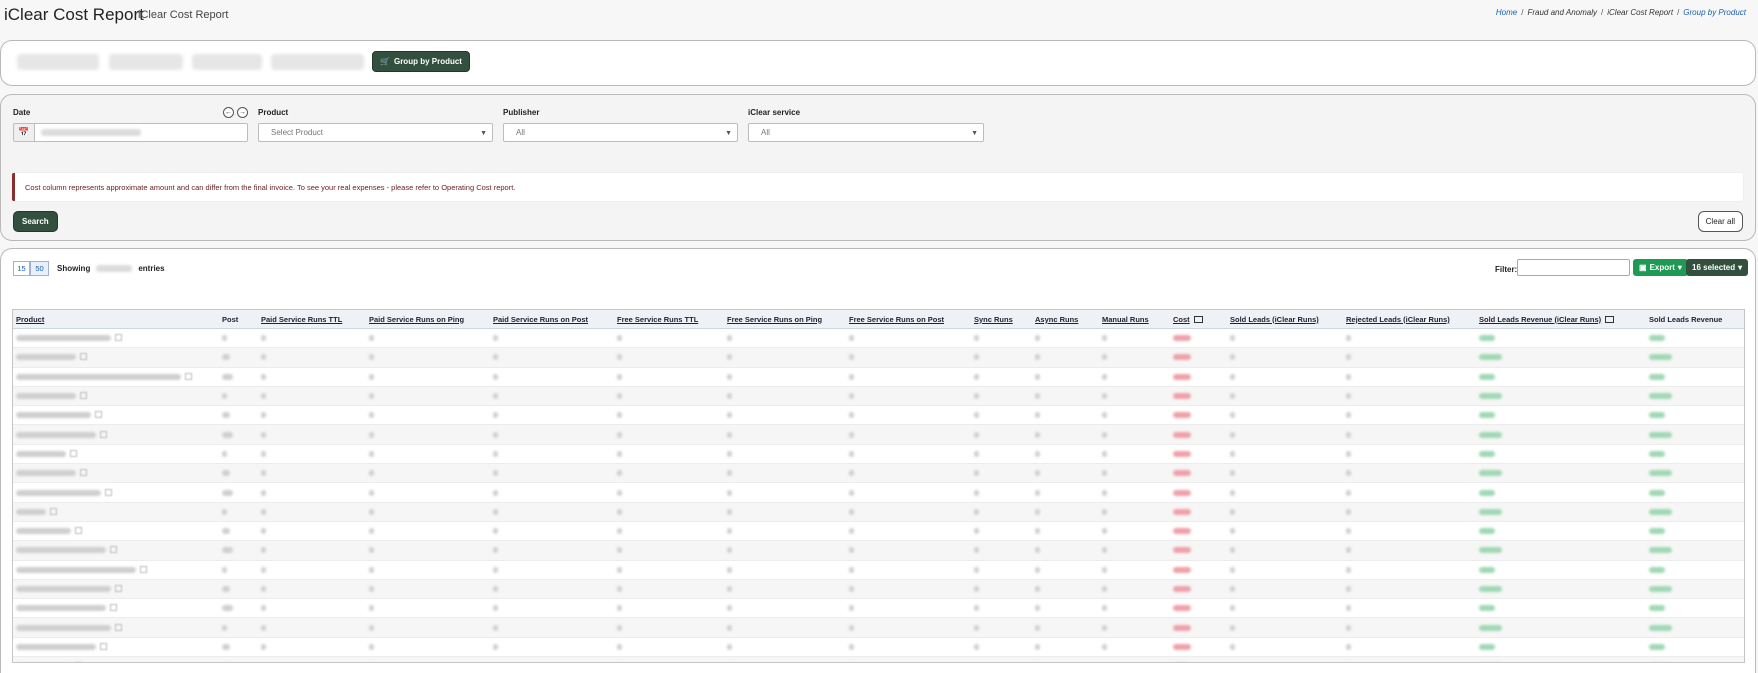  What do you see at coordinates (312, 319) in the screenshot?
I see `col-header: Paid Service Runs TTL` at bounding box center [312, 319].